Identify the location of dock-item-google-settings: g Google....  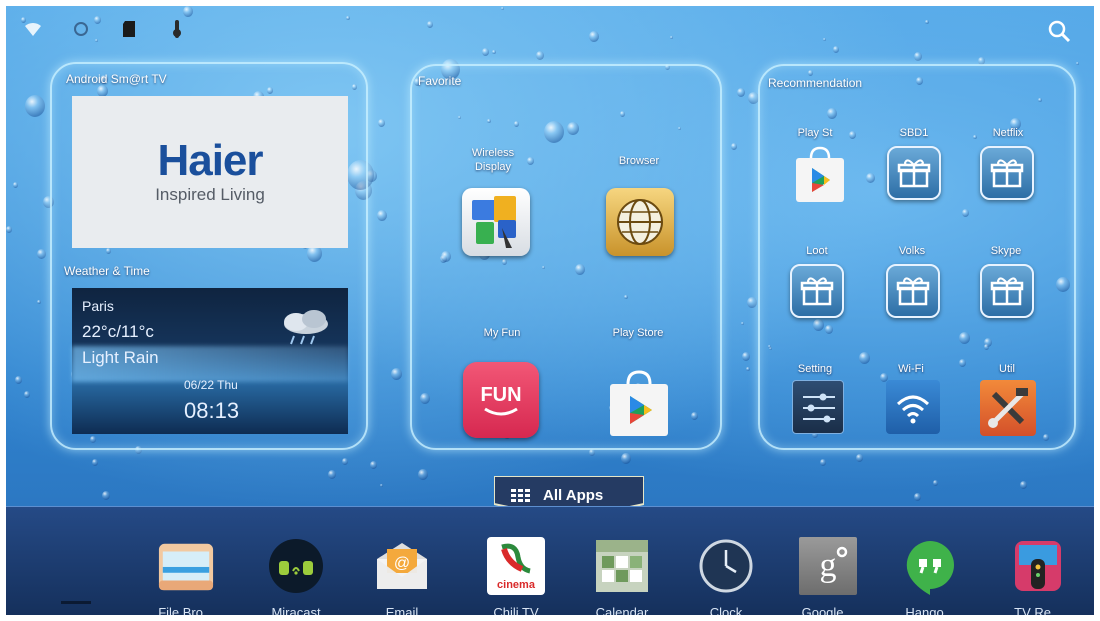
(828, 576).